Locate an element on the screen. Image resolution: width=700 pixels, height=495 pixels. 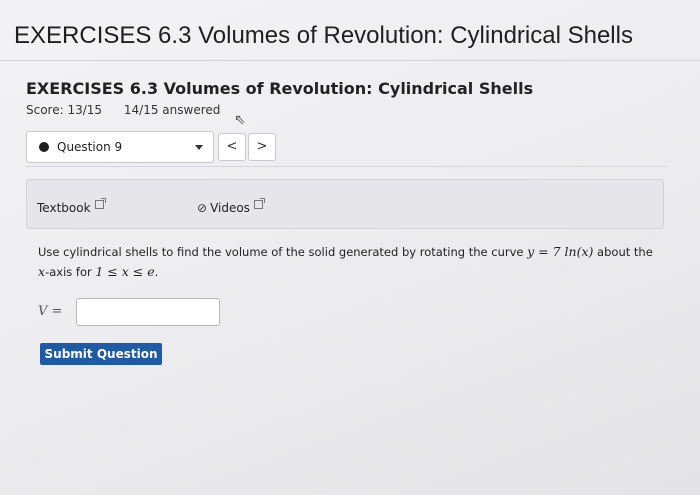
title-divider is located at coordinates (350, 60).